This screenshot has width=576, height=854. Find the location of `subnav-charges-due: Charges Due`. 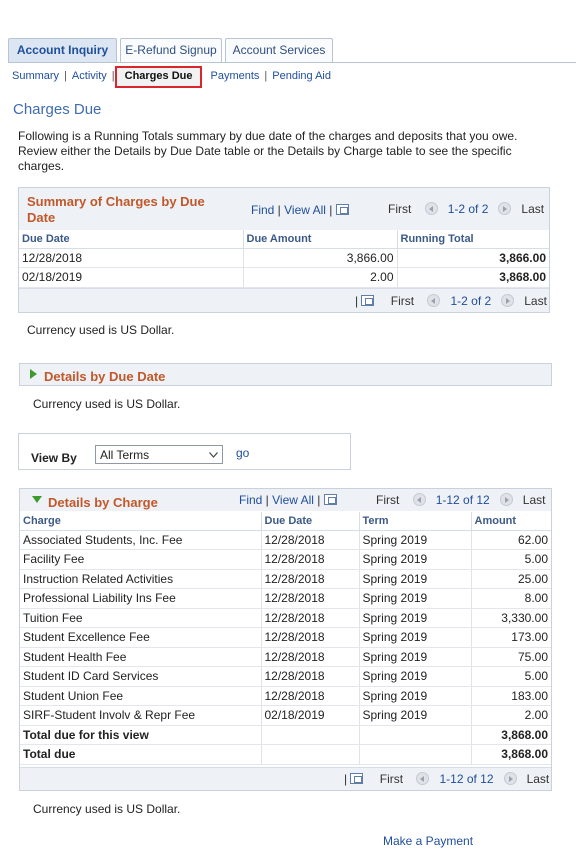

subnav-charges-due: Charges Due is located at coordinates (158, 77).